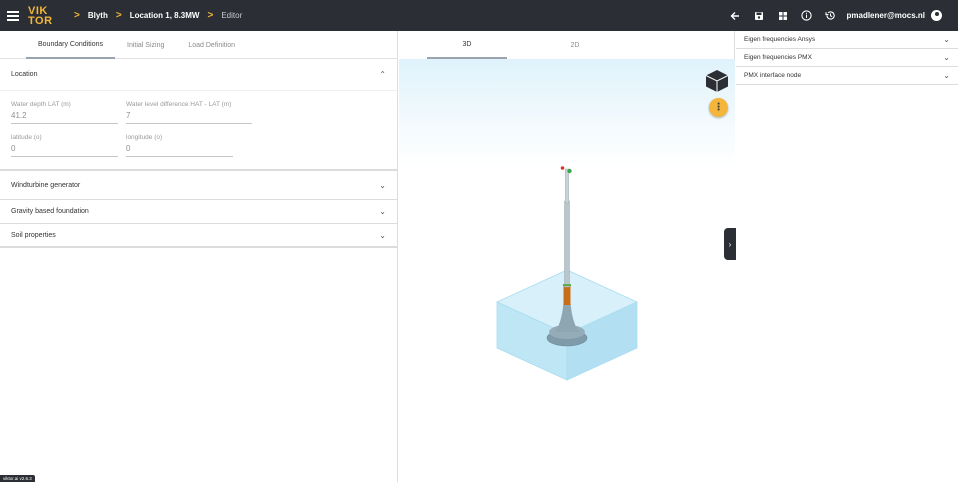 The width and height of the screenshot is (958, 482). I want to click on breadcrumb-location: Location 1, 8.3MW, so click(165, 15).